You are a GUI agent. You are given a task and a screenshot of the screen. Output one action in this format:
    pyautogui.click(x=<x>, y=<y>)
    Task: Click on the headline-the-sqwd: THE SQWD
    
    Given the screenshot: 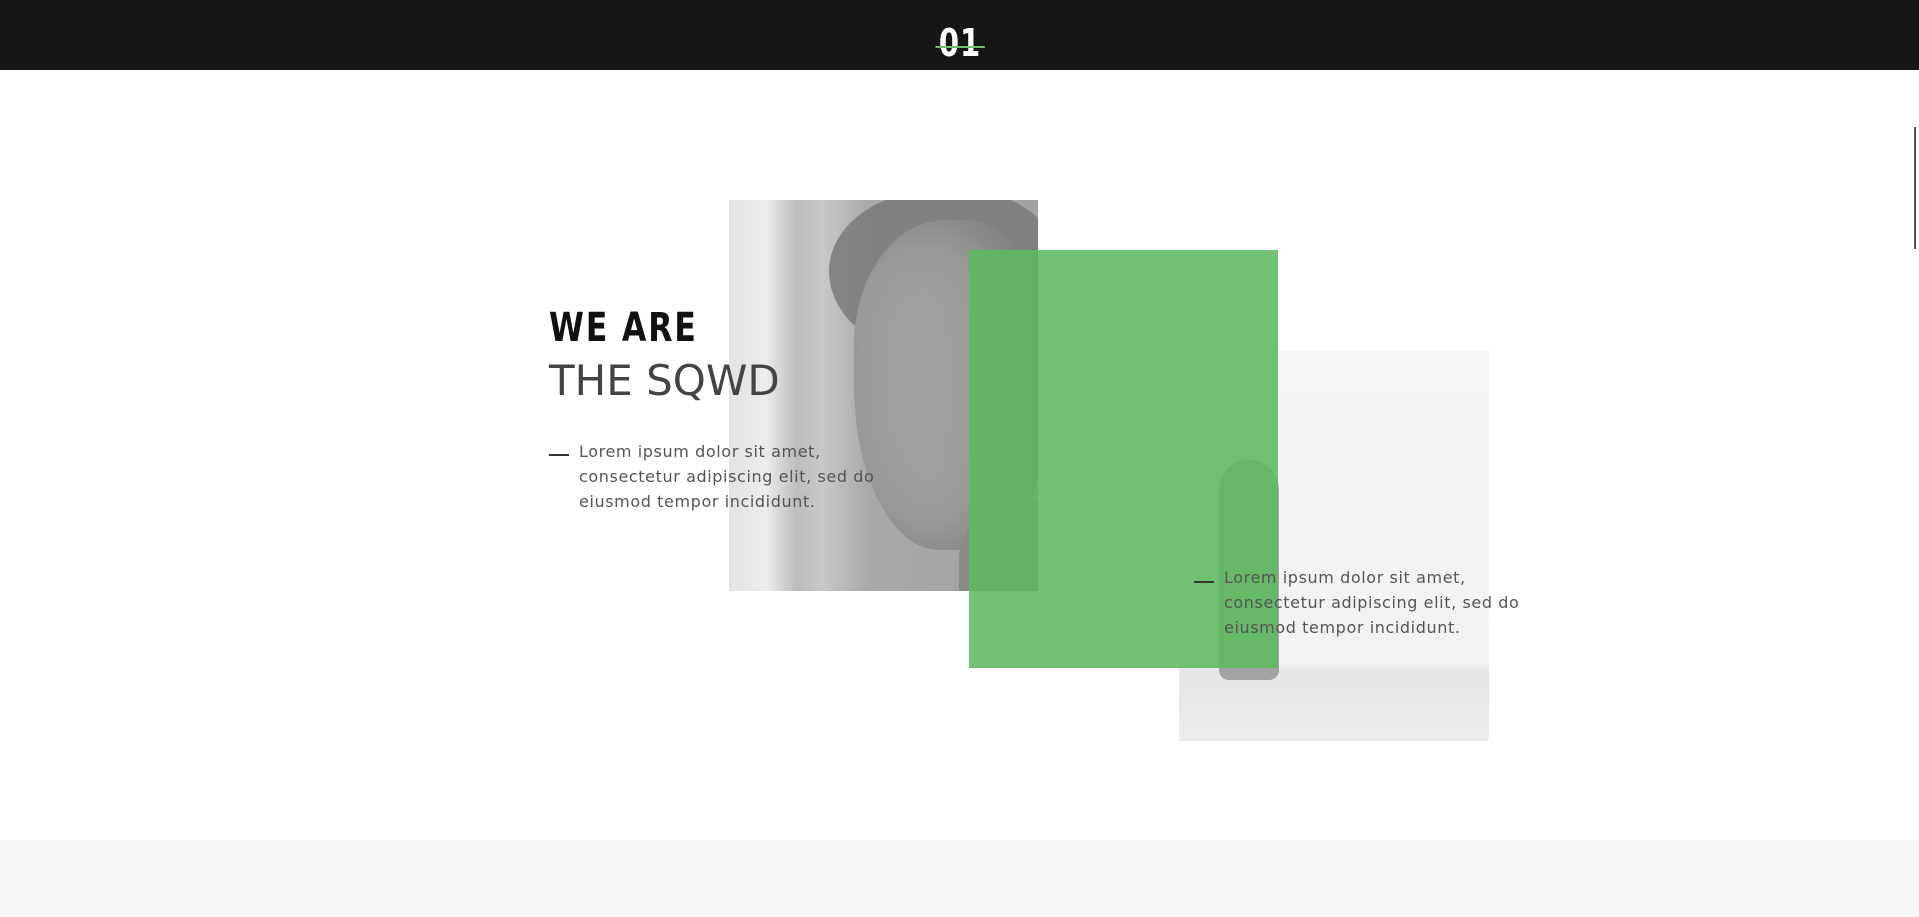 What is the action you would take?
    pyautogui.click(x=664, y=380)
    